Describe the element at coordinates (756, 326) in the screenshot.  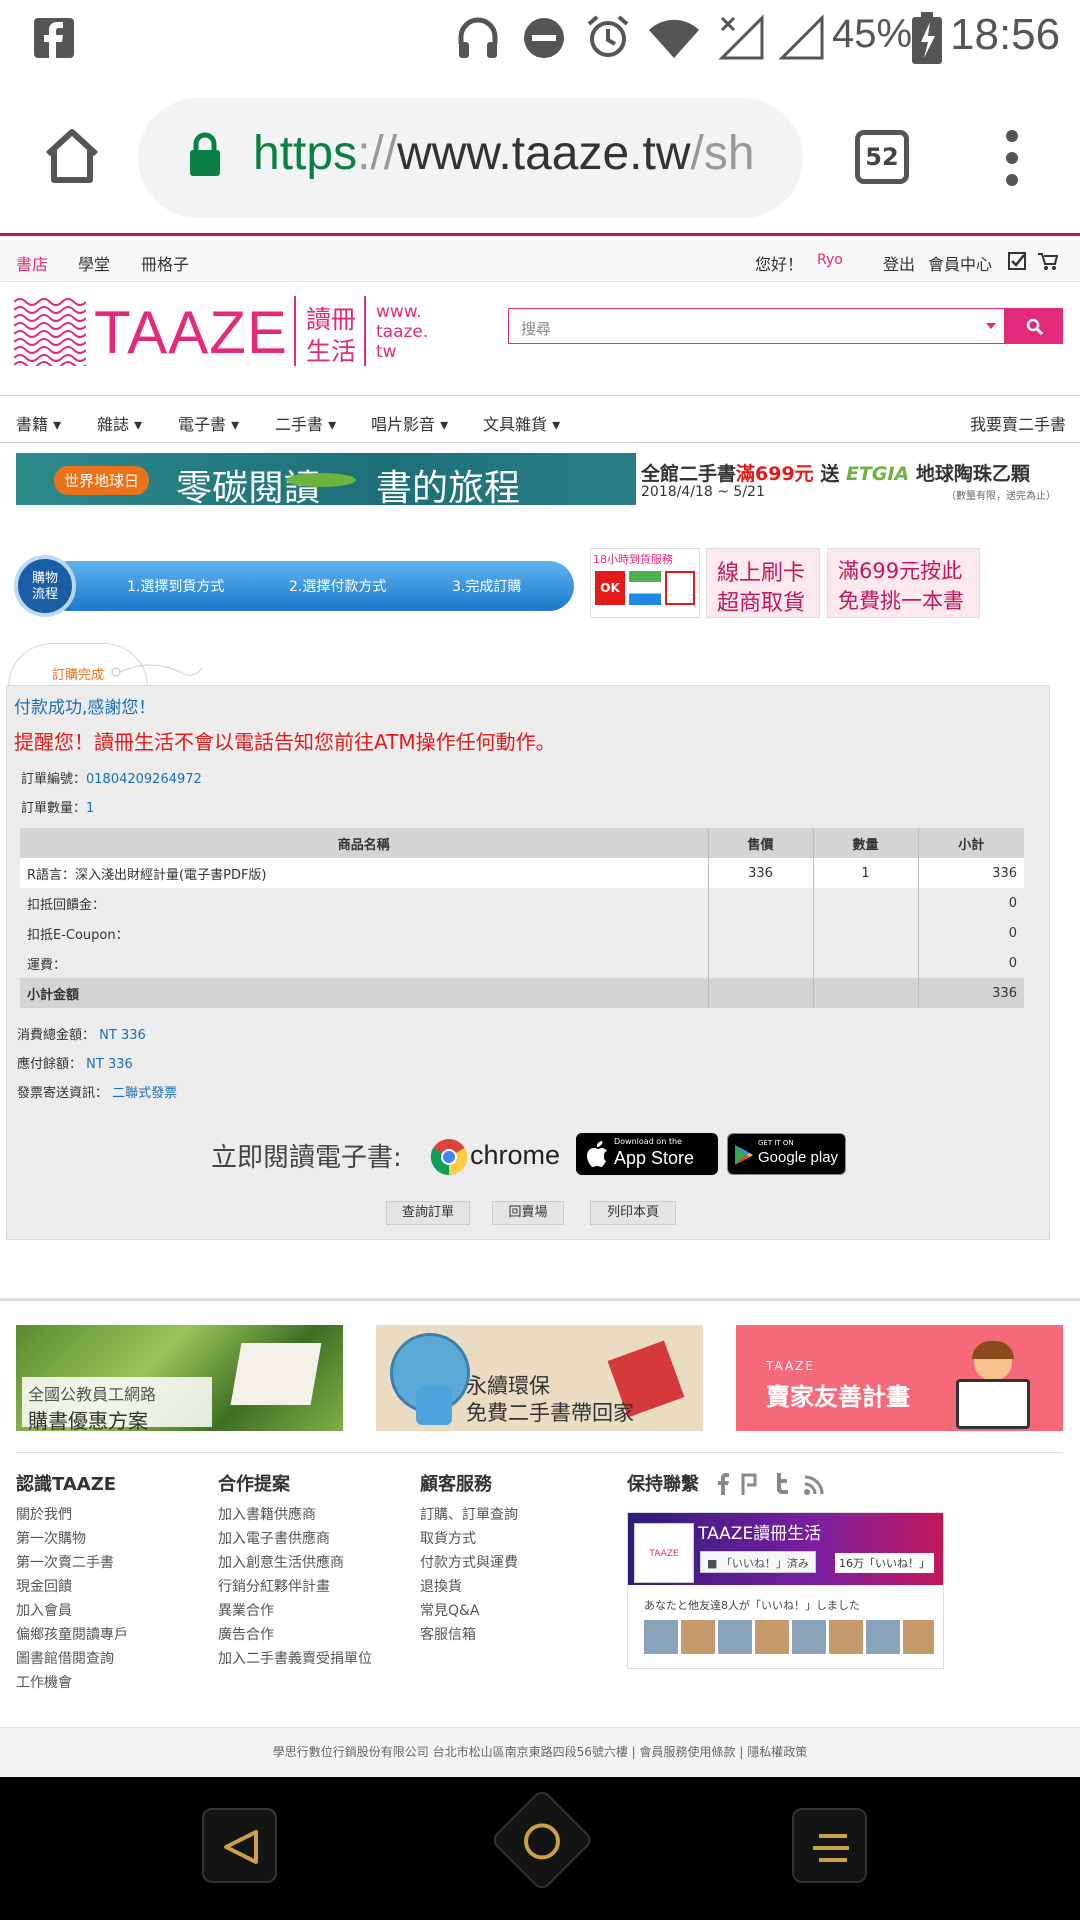
I see `search-input: 搜尋` at that location.